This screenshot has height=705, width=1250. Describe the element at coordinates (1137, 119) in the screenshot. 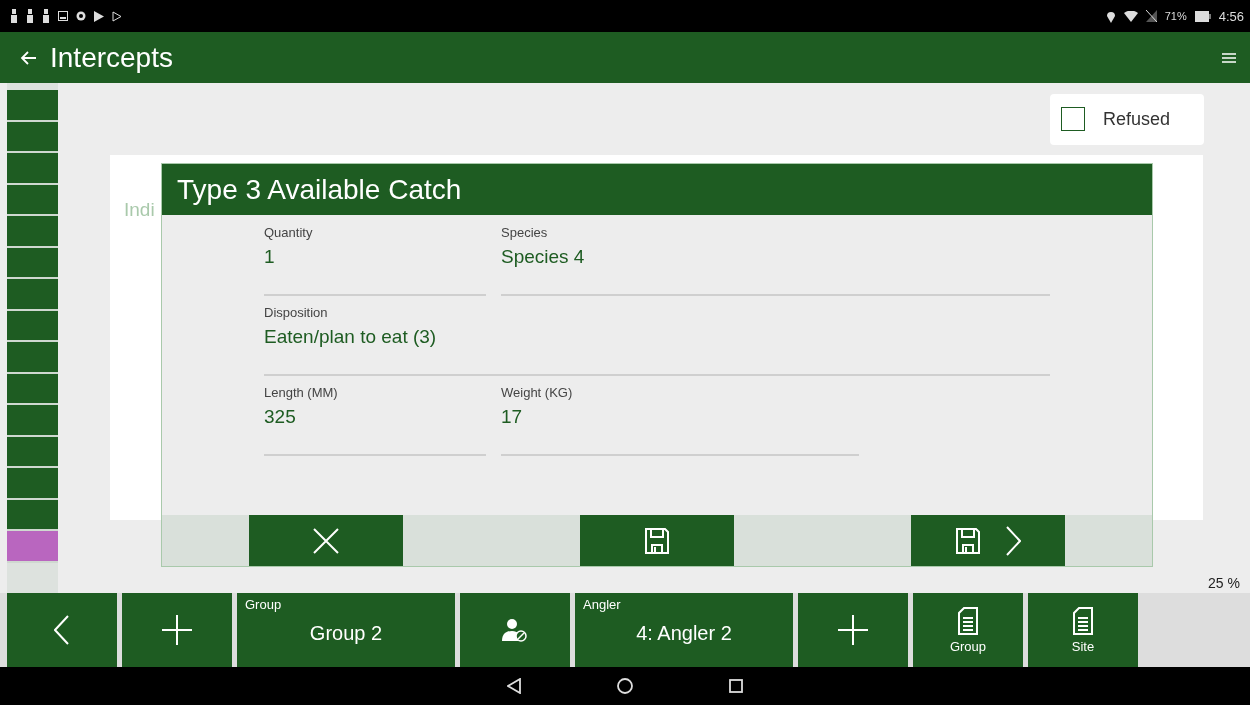

I see `refused-label: Refused` at that location.